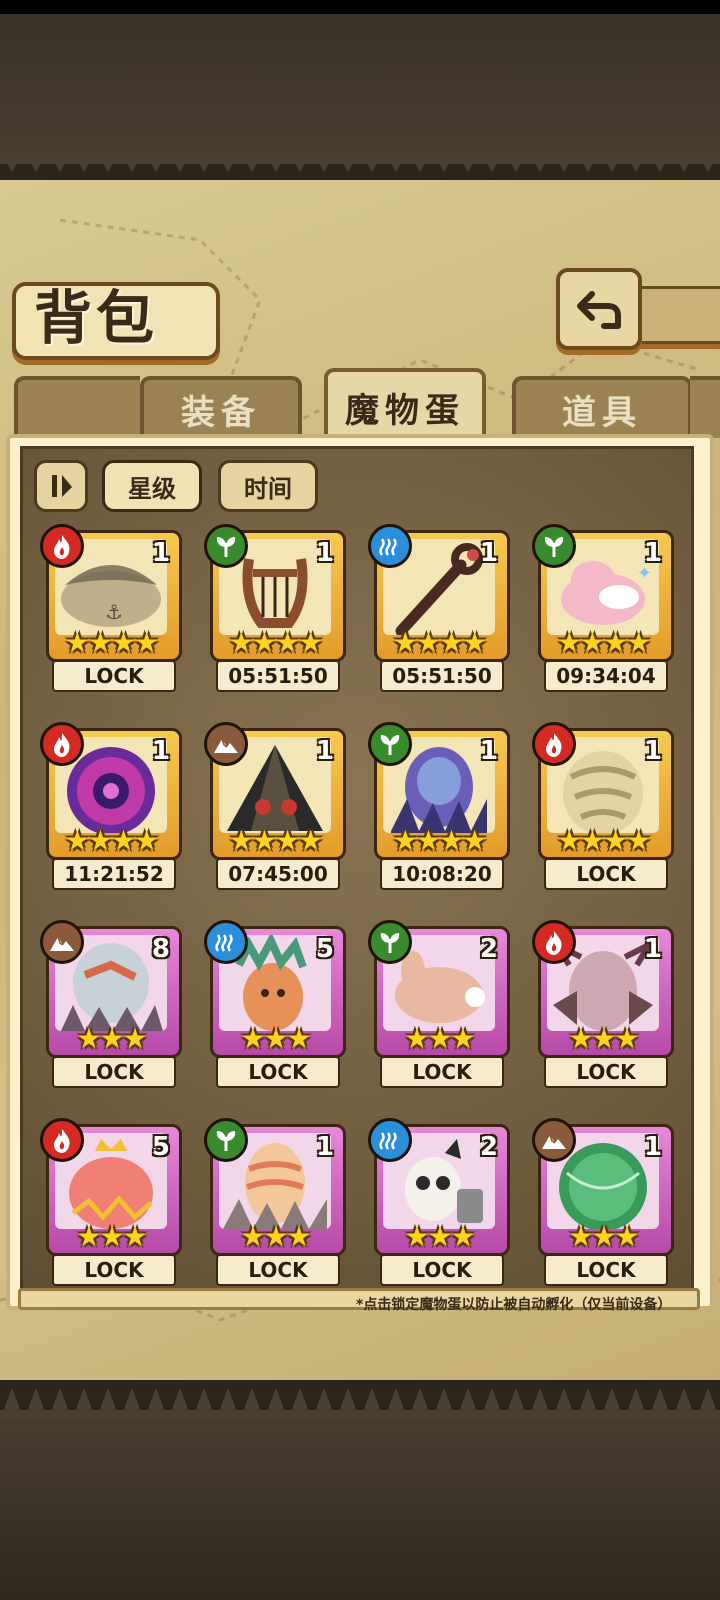  I want to click on egg-card: 1 ★ ★ ★ ★ LOCK, so click(603, 806).